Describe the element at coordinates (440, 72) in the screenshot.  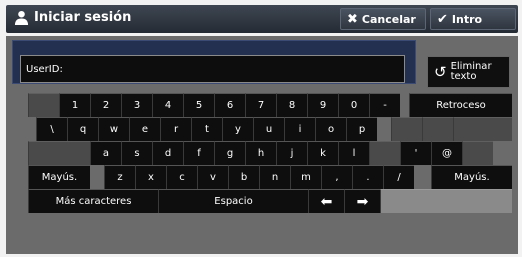
I see `undo-icon: ↺` at that location.